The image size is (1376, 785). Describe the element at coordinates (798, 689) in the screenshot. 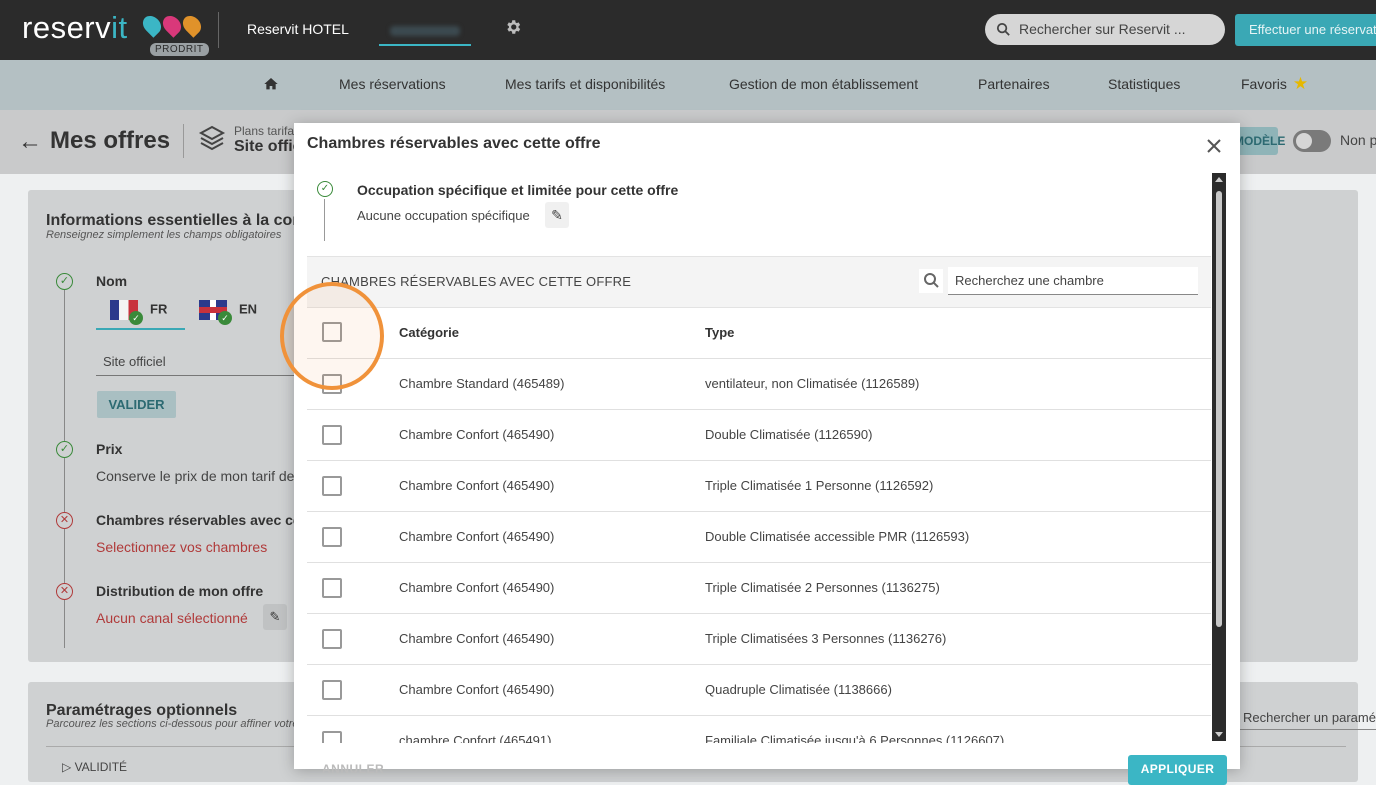

I see `row-type: Quadruple Climatisée (1138666)` at that location.